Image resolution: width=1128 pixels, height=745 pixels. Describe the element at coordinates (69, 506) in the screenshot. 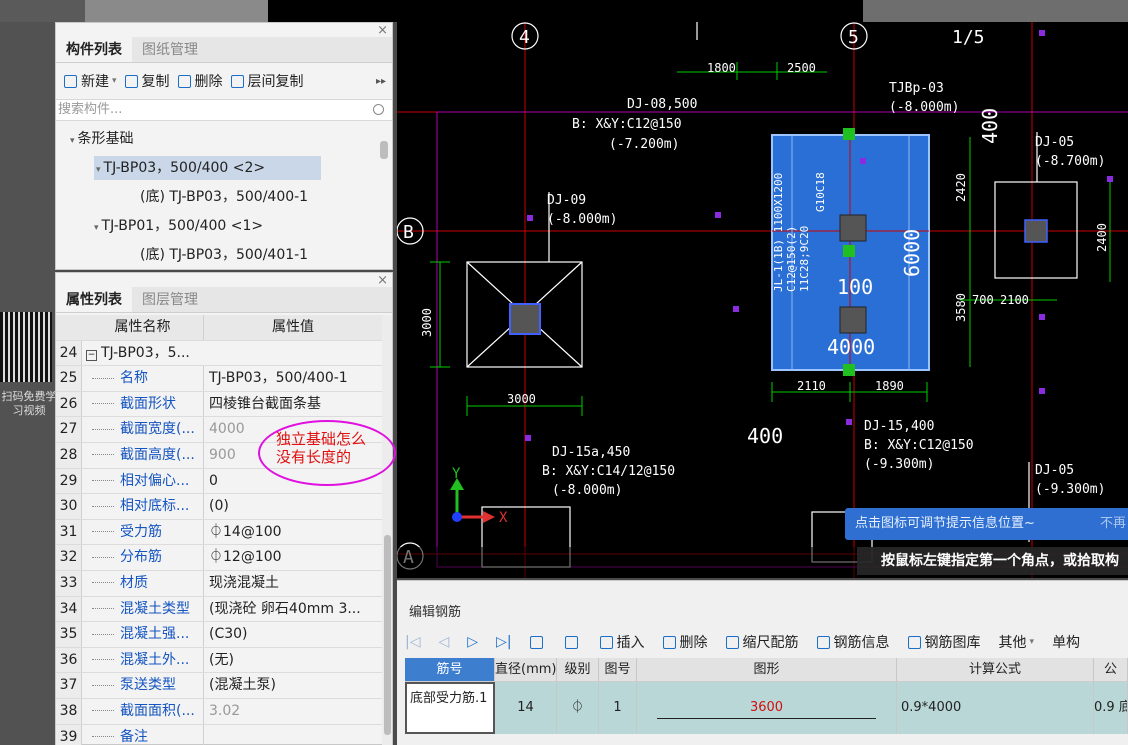

I see `row-num: 30` at that location.